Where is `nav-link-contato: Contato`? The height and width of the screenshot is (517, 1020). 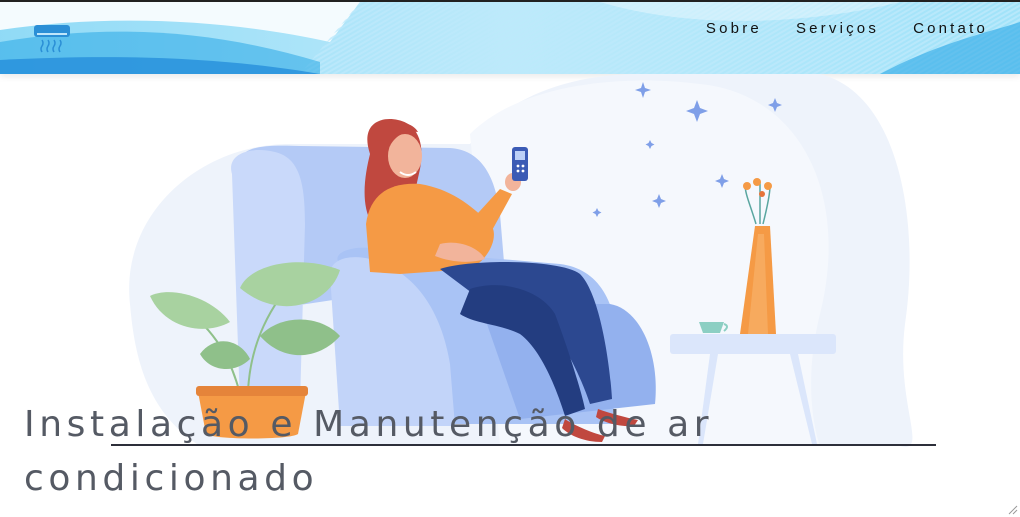 nav-link-contato: Contato is located at coordinates (950, 28).